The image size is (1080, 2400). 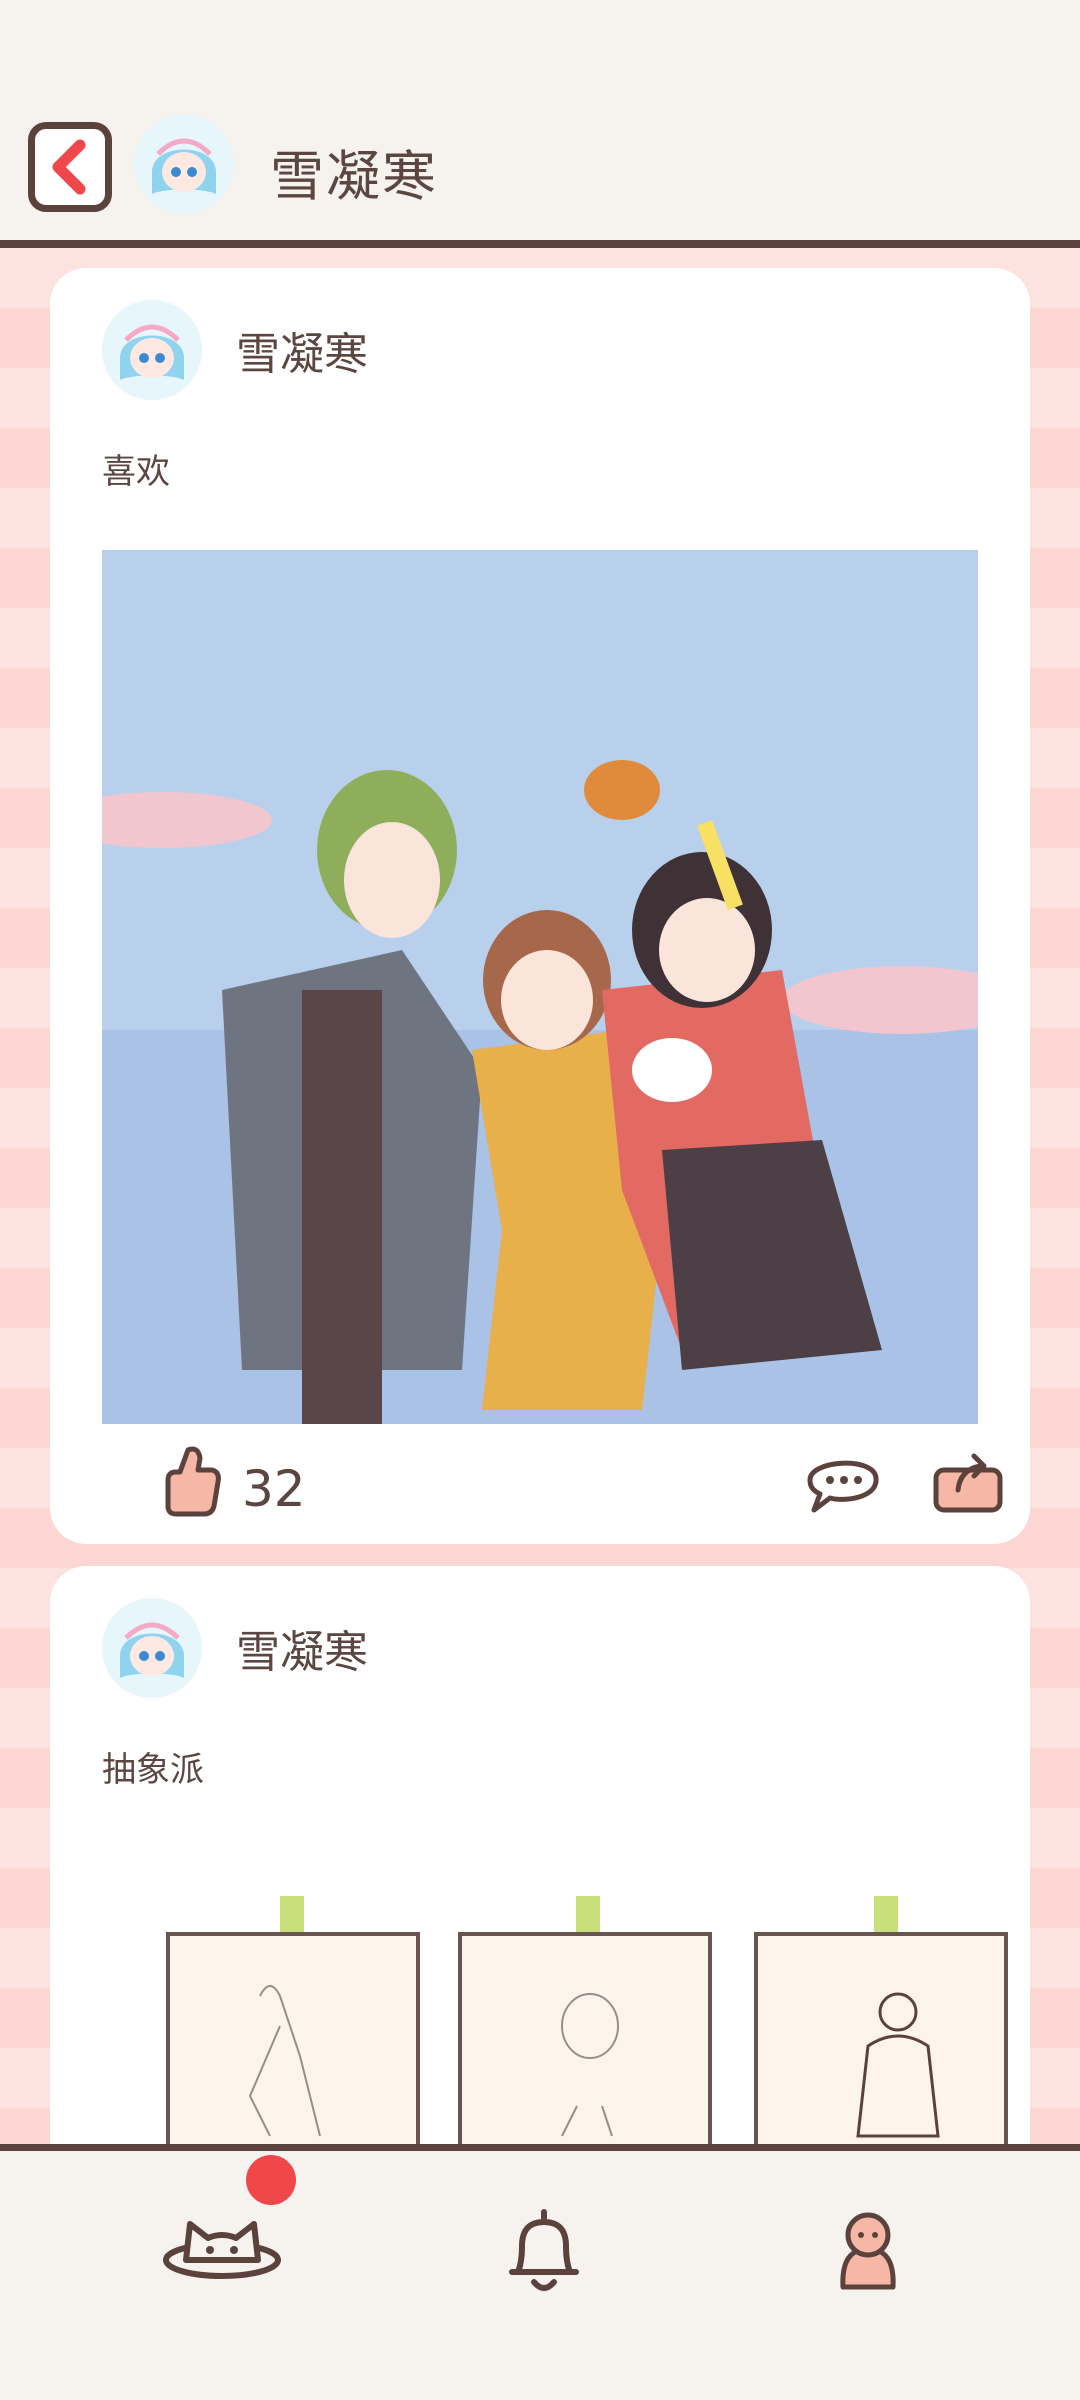 I want to click on profile-icon, so click(x=868, y=2251).